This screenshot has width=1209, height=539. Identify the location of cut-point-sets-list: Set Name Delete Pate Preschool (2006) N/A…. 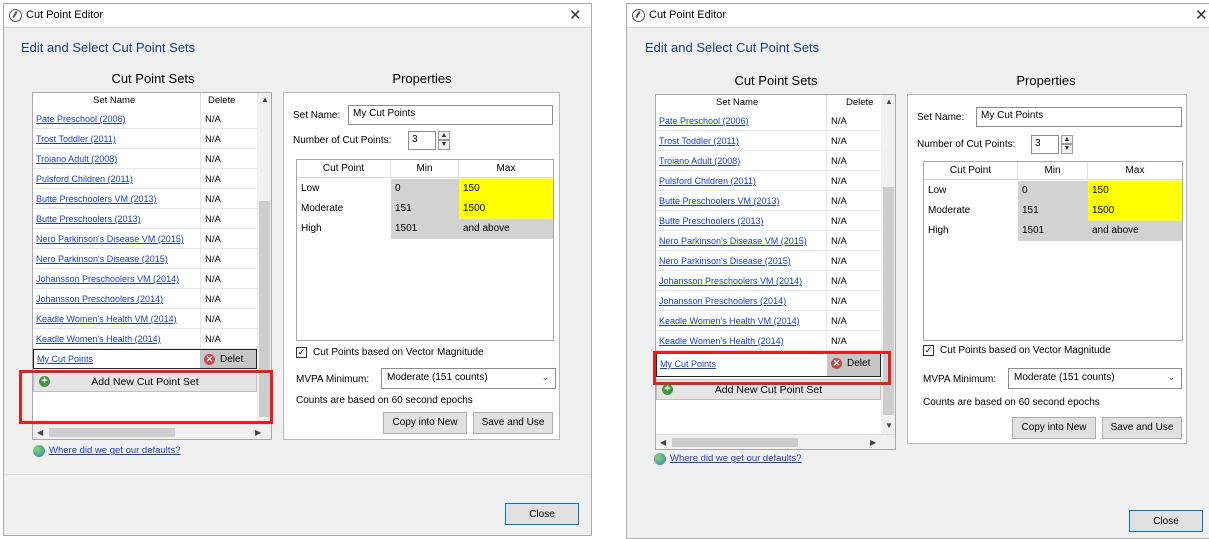
(775, 272).